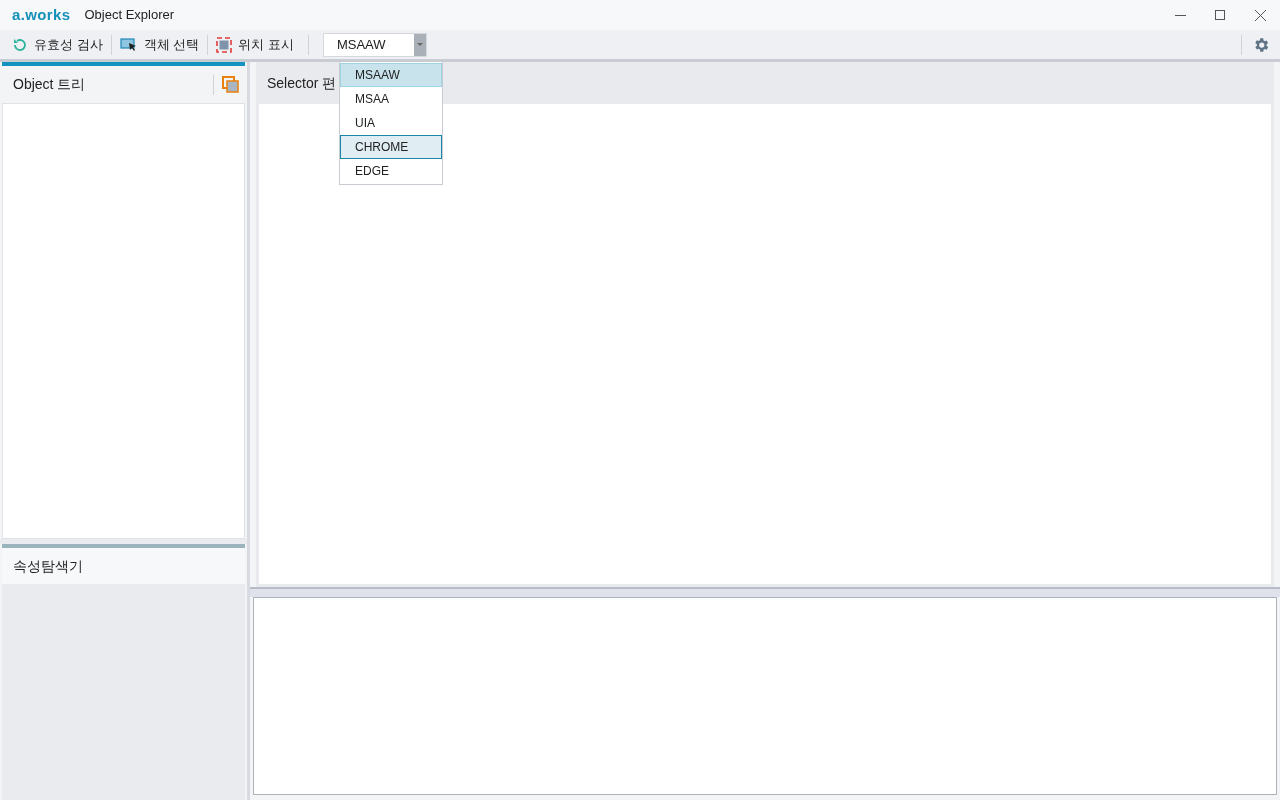  I want to click on toolbar-button: 유효성 검사, so click(57, 44).